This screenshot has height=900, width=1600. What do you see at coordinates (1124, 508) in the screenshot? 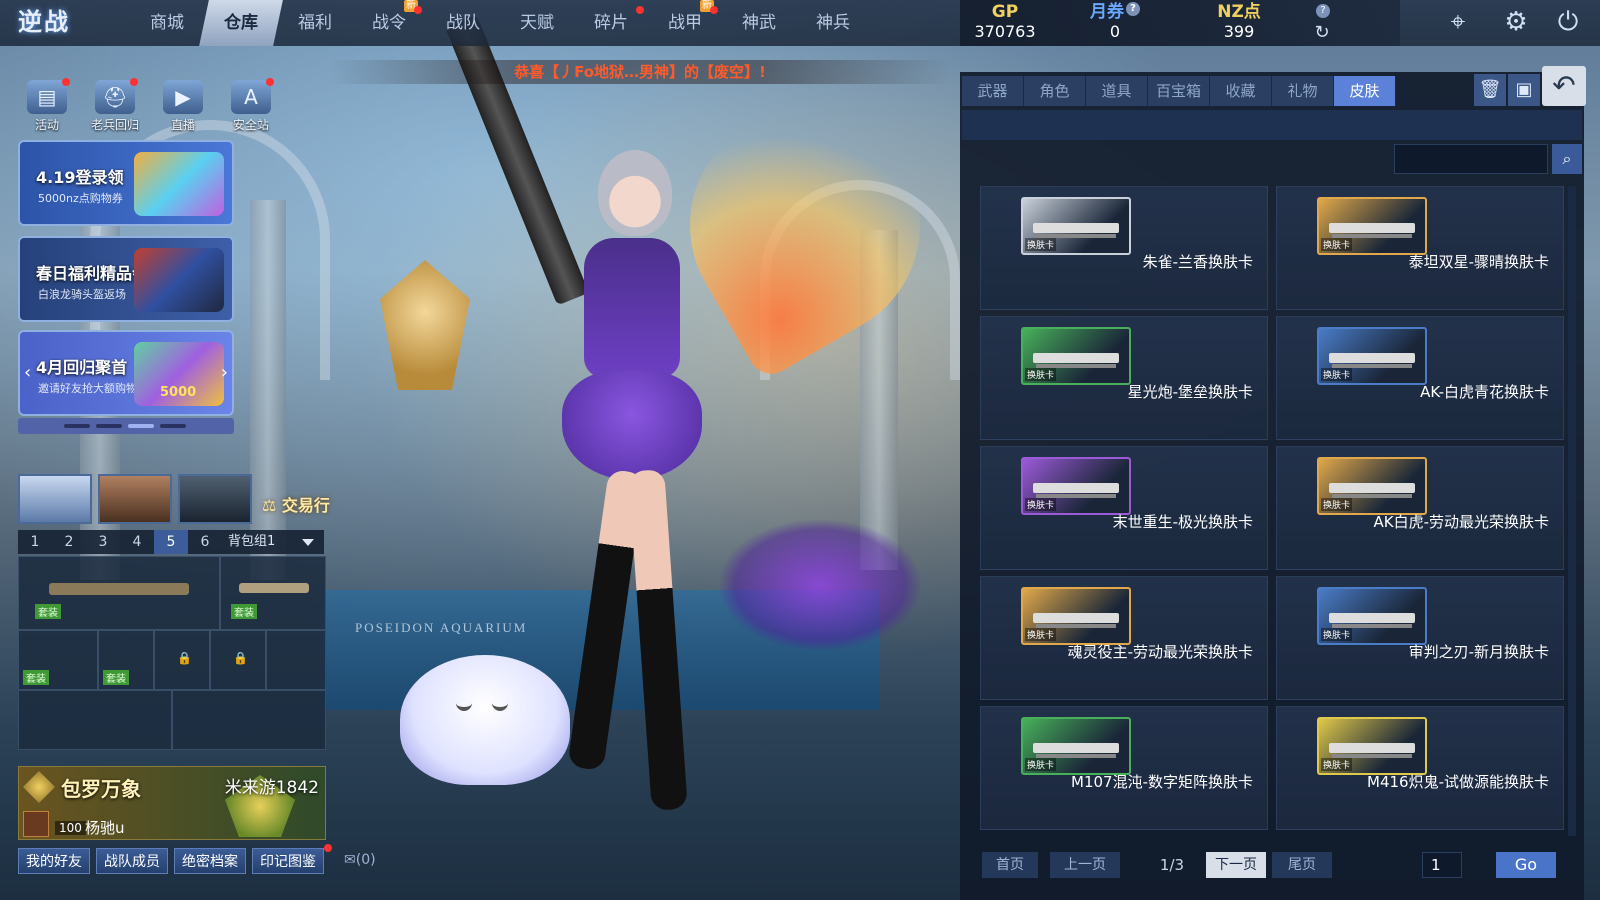
I see `skin-card-item: 换肤卡 末世重生-极光换肤卡` at bounding box center [1124, 508].